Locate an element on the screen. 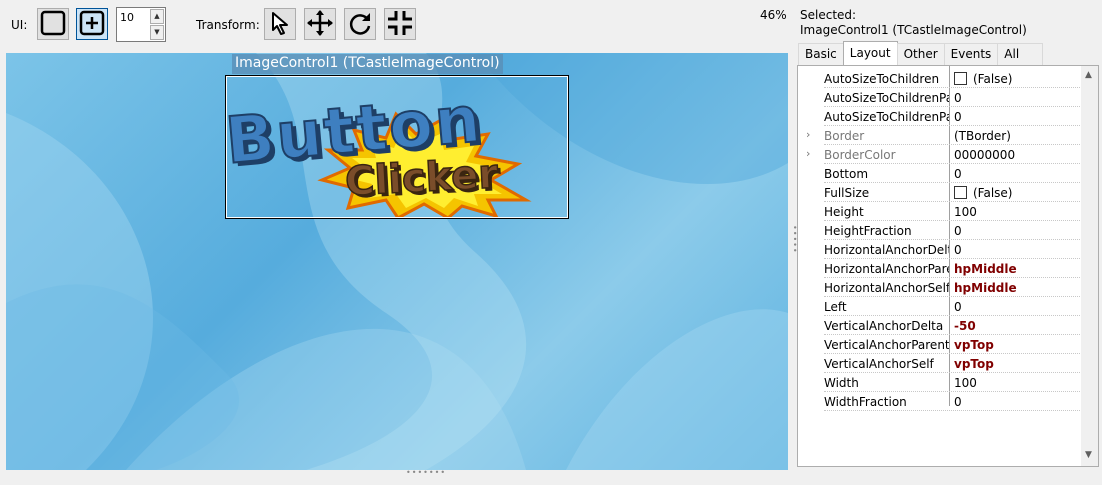  rotate-icon is located at coordinates (360, 24).